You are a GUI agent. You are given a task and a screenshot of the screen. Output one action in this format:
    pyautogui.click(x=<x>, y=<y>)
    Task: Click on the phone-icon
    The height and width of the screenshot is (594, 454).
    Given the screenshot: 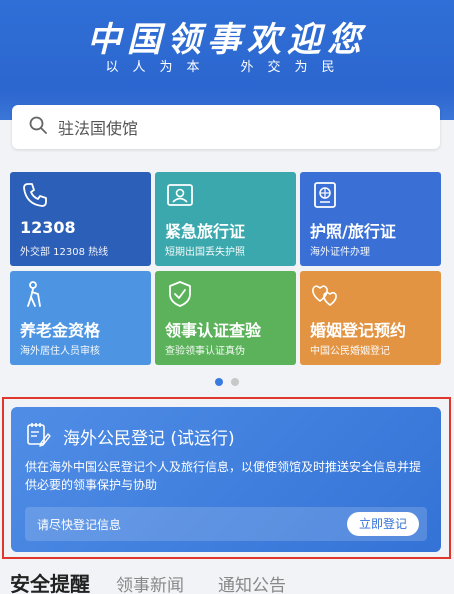 What is the action you would take?
    pyautogui.click(x=35, y=195)
    